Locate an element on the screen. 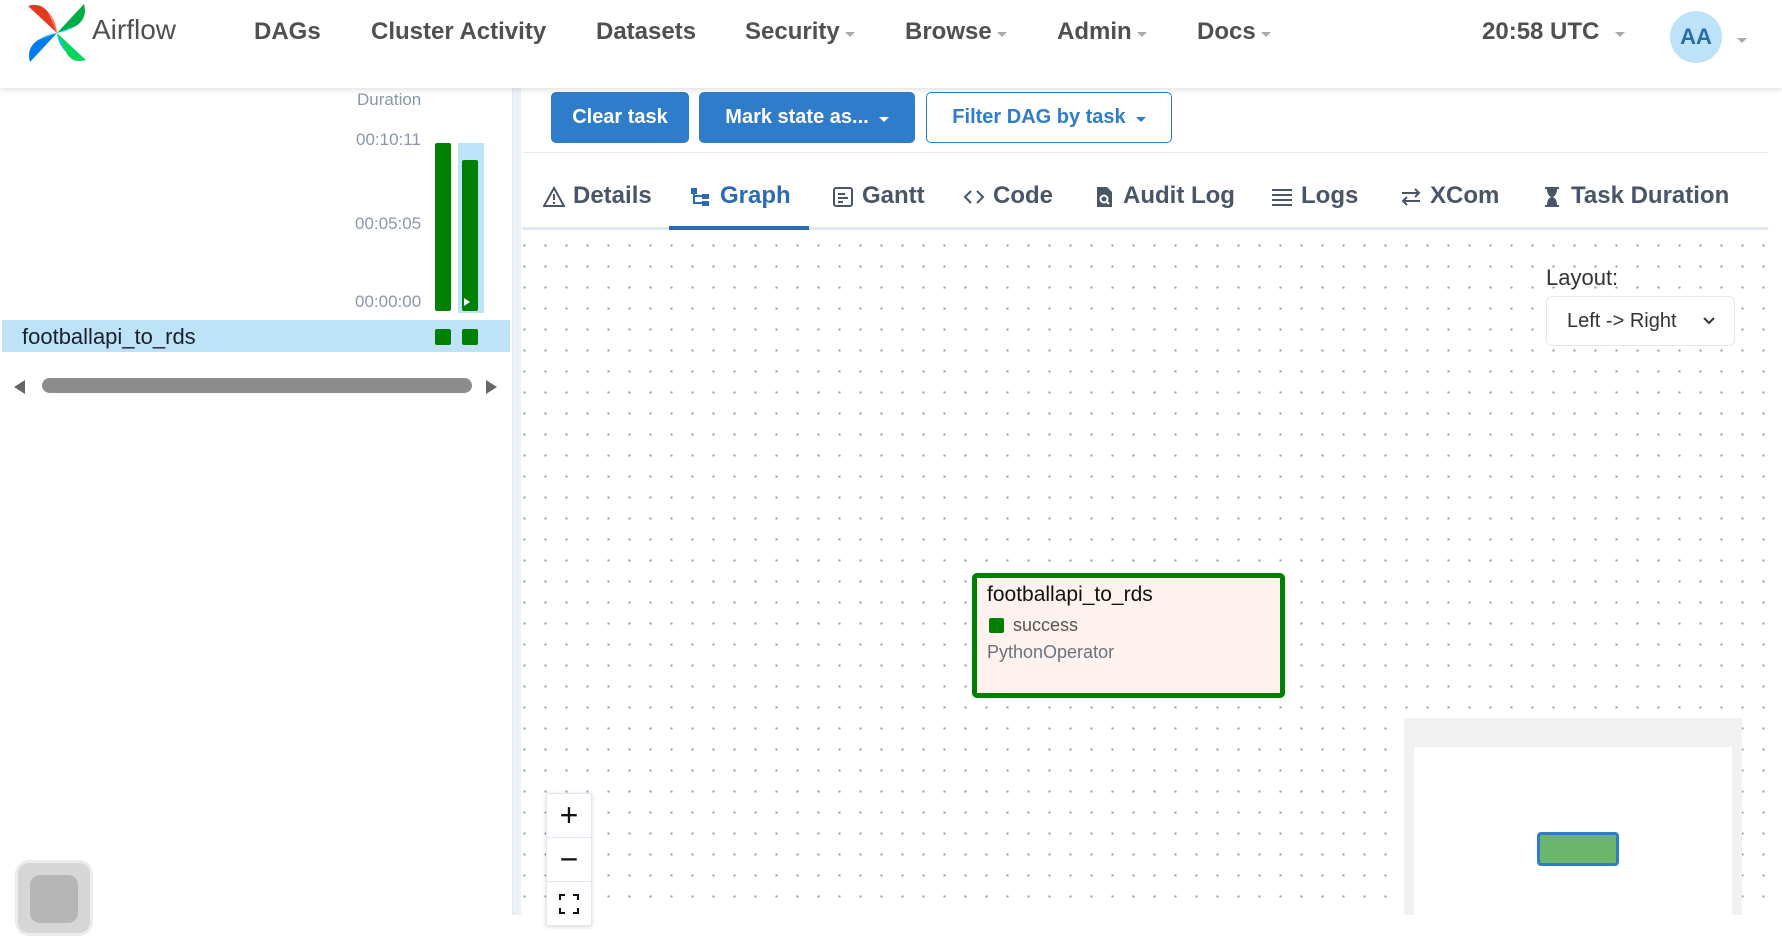 The image size is (1782, 936). scroll-right-arrow-icon is located at coordinates (491, 387).